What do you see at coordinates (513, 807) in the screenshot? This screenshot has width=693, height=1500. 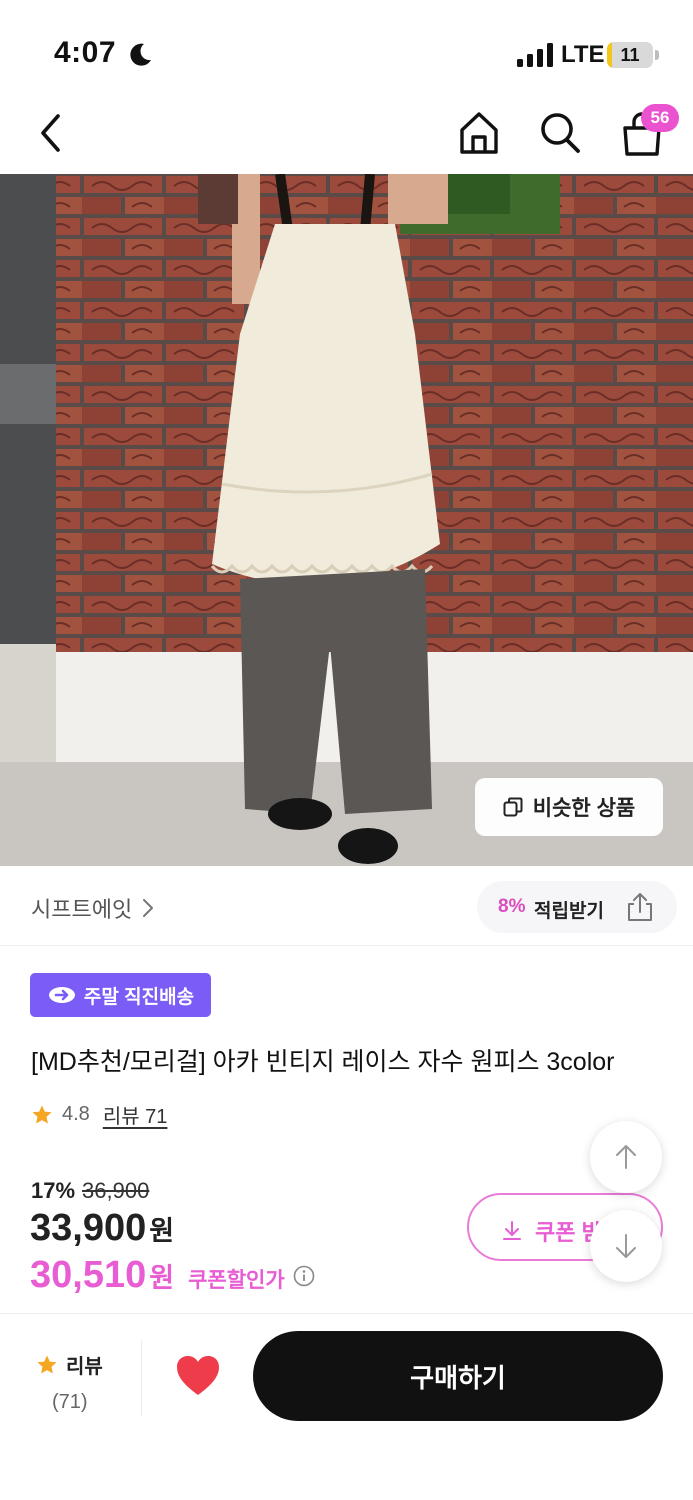 I see `copy-icon` at bounding box center [513, 807].